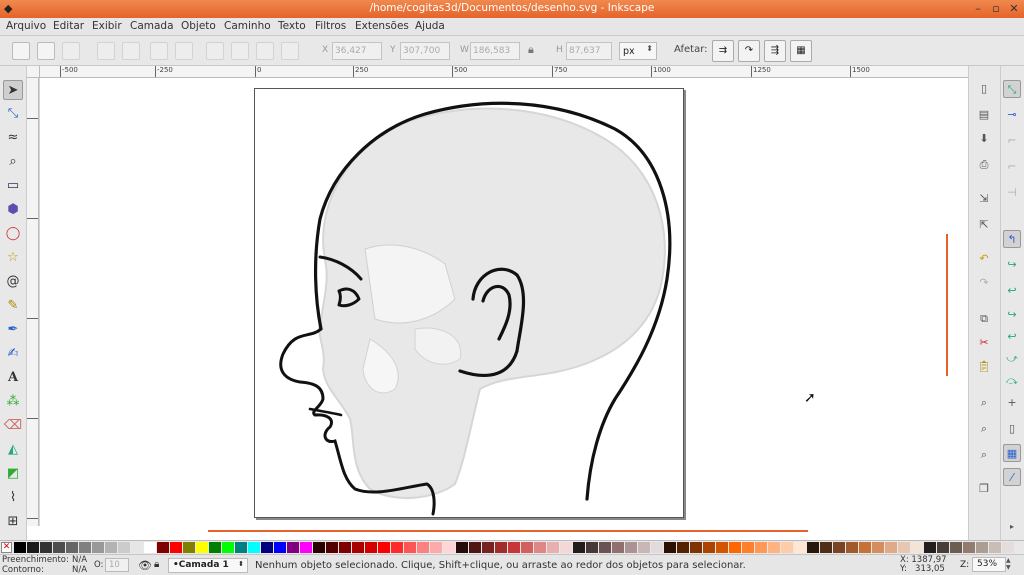 The width and height of the screenshot is (1024, 575). What do you see at coordinates (152, 26) in the screenshot?
I see `menu-camada: Camada` at bounding box center [152, 26].